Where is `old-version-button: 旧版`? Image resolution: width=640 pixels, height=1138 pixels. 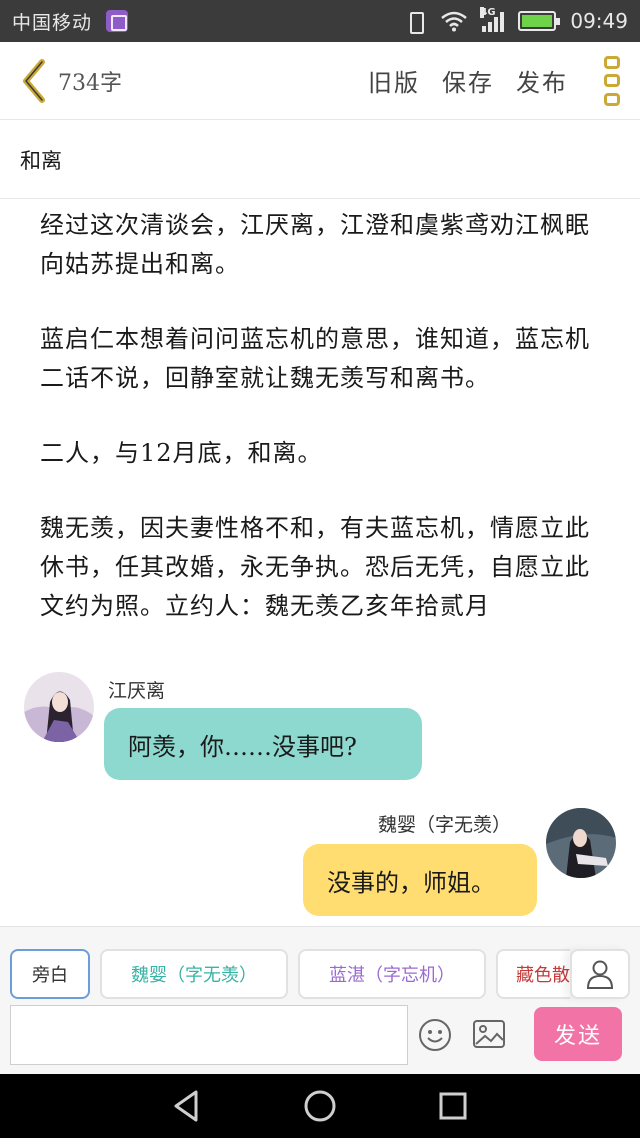
old-version-button: 旧版 is located at coordinates (394, 80).